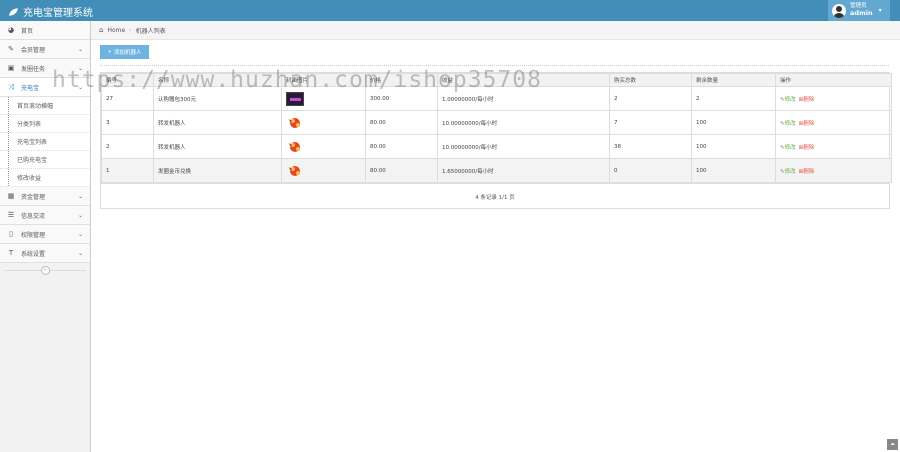 This screenshot has height=452, width=900. Describe the element at coordinates (45, 196) in the screenshot. I see `sidebar-bottom-item-0: ▦ 资金管理 ⌄` at that location.